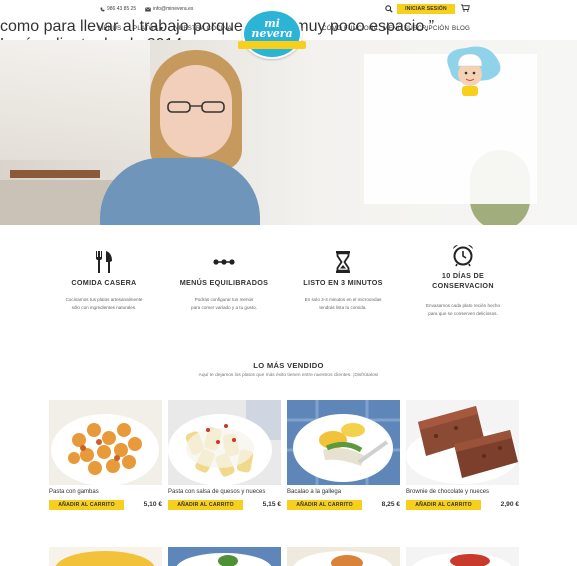 The width and height of the screenshot is (577, 566). Describe the element at coordinates (343, 492) in the screenshot. I see `product-name: Bacalao a la gallega` at that location.